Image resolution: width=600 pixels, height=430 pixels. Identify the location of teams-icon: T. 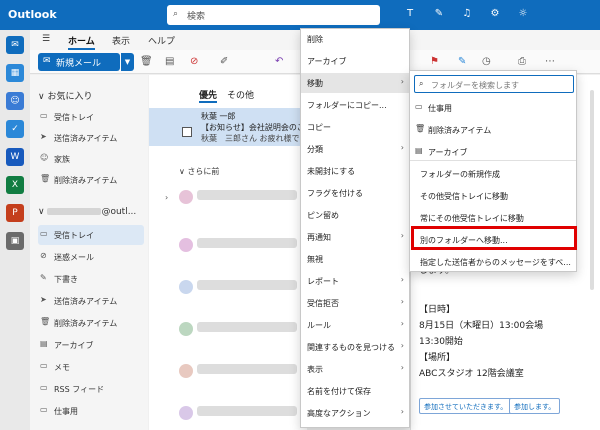
(410, 15).